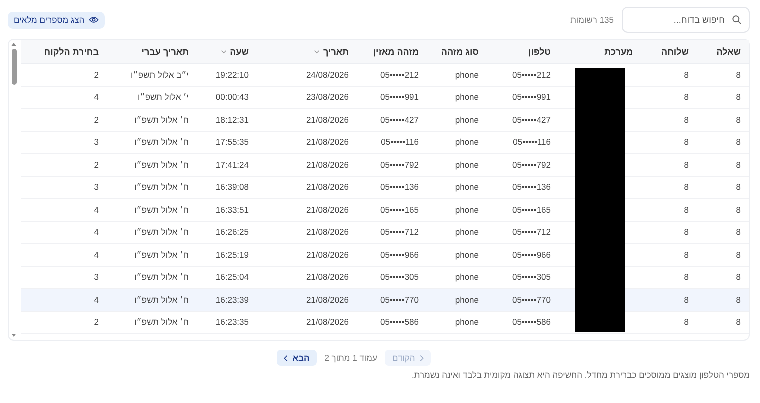  Describe the element at coordinates (531, 75) in the screenshot. I see `phone-cell: 05•••••212` at that location.